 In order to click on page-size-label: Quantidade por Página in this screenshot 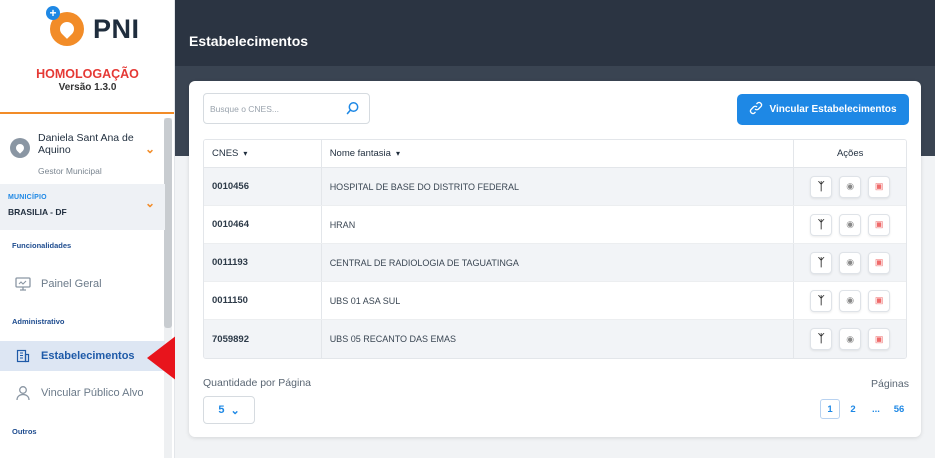, I will do `click(257, 383)`.